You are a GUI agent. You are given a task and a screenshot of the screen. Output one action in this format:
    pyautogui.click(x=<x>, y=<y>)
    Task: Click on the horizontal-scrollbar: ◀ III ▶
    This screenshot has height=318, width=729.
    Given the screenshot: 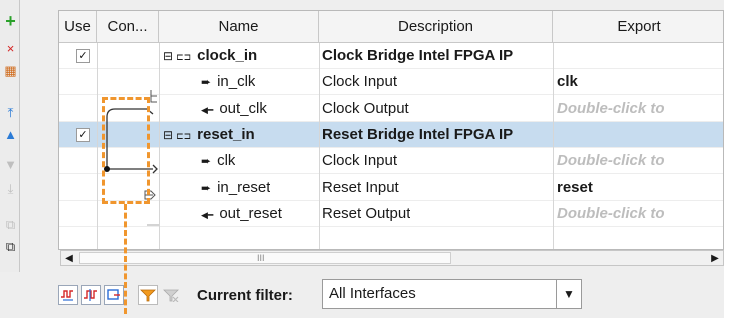 What is the action you would take?
    pyautogui.click(x=392, y=258)
    